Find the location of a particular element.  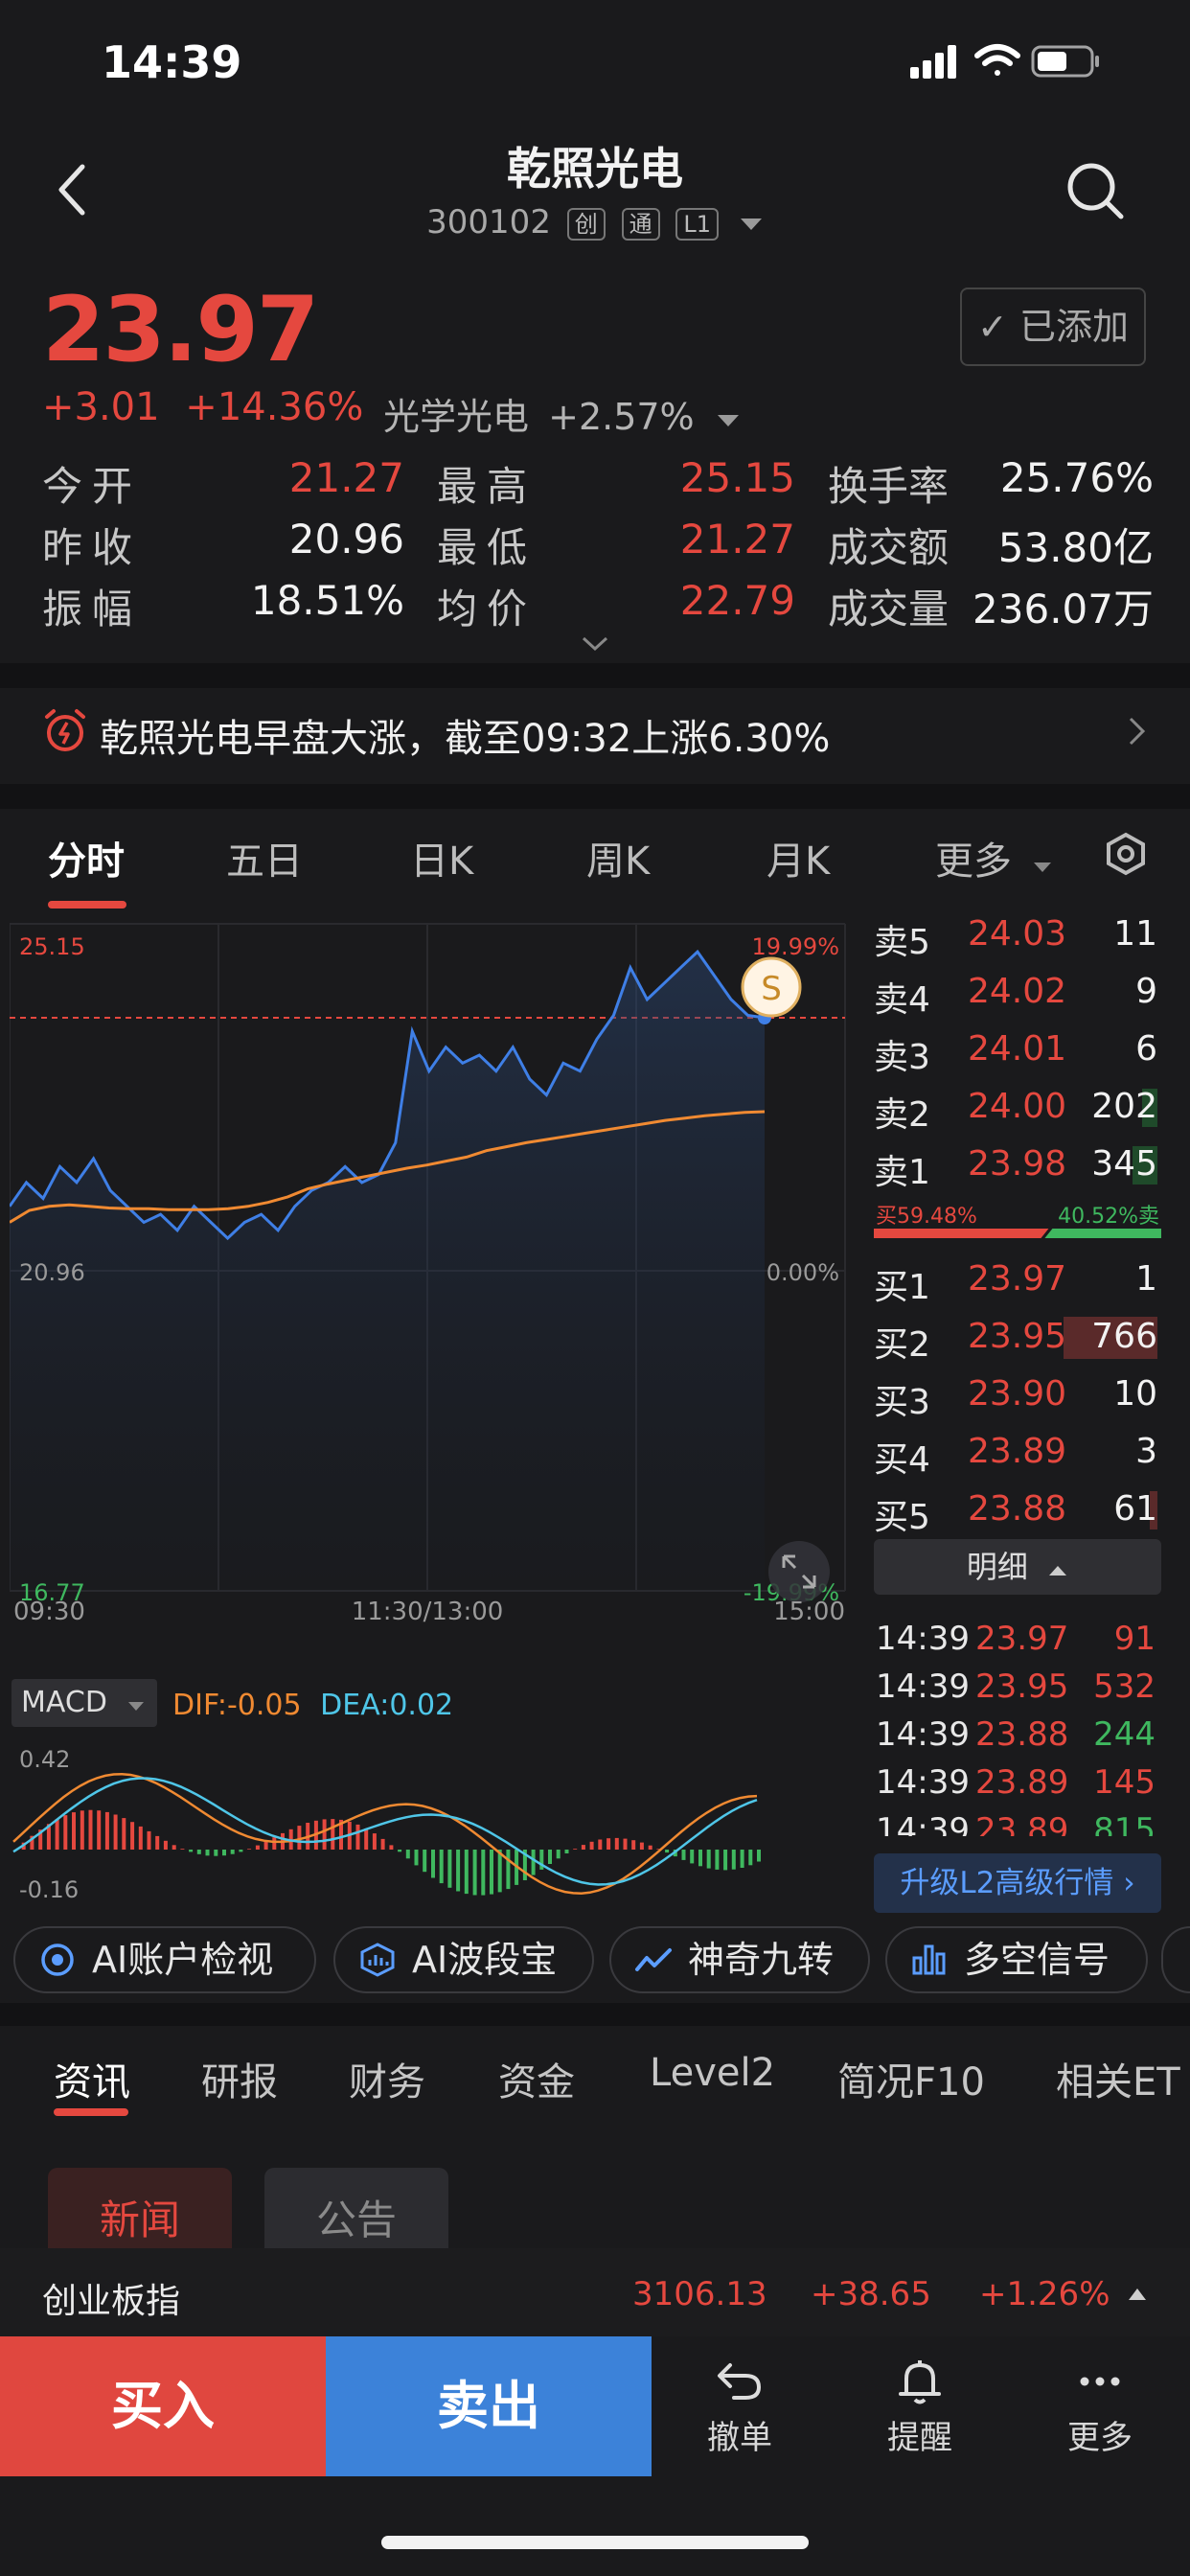

tab-research: 研报 is located at coordinates (240, 2078).